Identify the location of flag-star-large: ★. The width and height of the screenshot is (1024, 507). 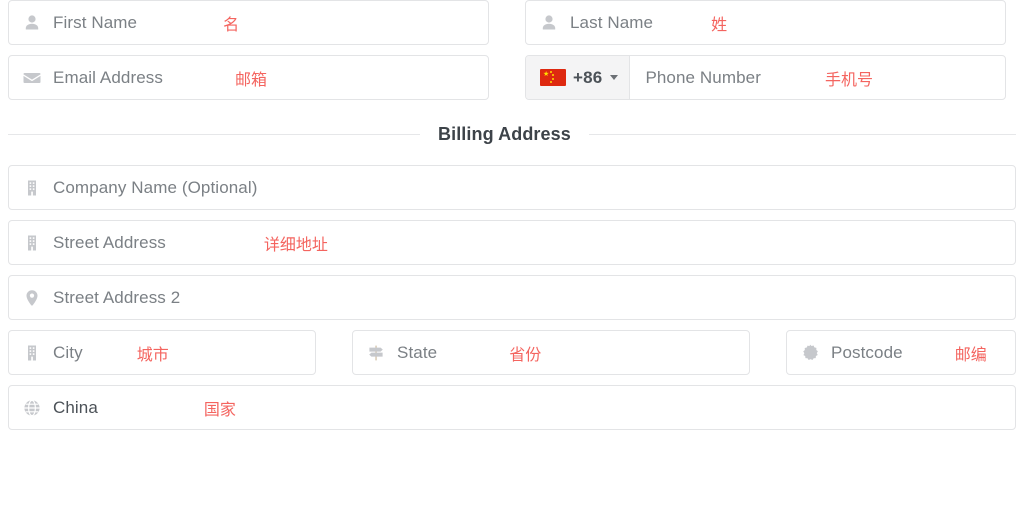
(546, 74).